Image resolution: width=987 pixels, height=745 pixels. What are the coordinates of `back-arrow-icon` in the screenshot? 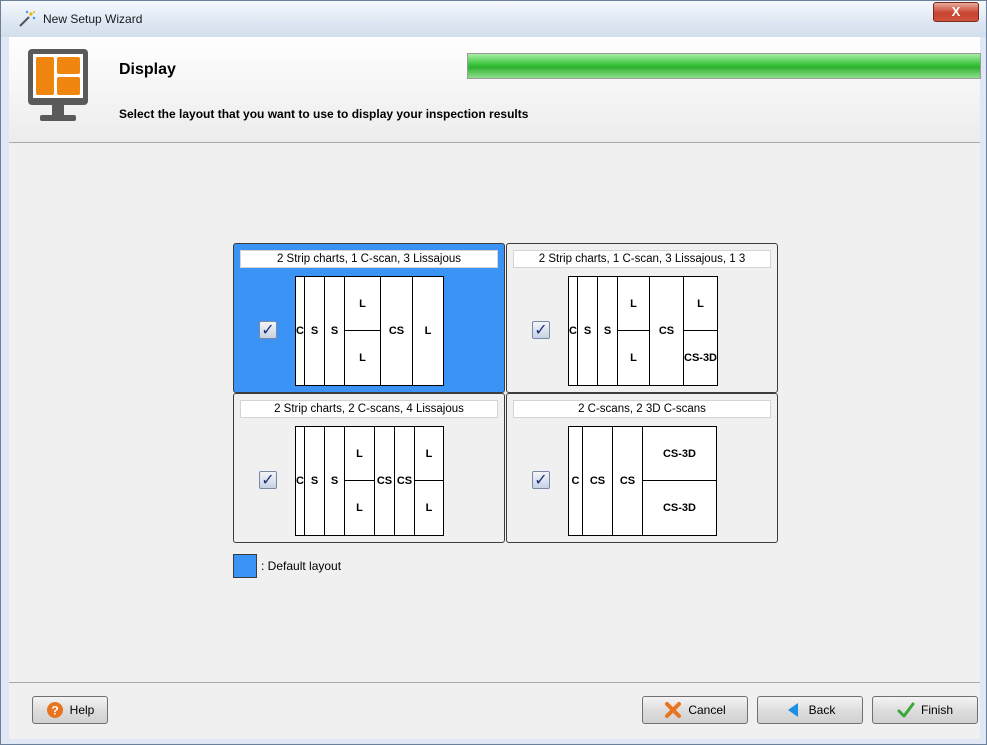 It's located at (792, 710).